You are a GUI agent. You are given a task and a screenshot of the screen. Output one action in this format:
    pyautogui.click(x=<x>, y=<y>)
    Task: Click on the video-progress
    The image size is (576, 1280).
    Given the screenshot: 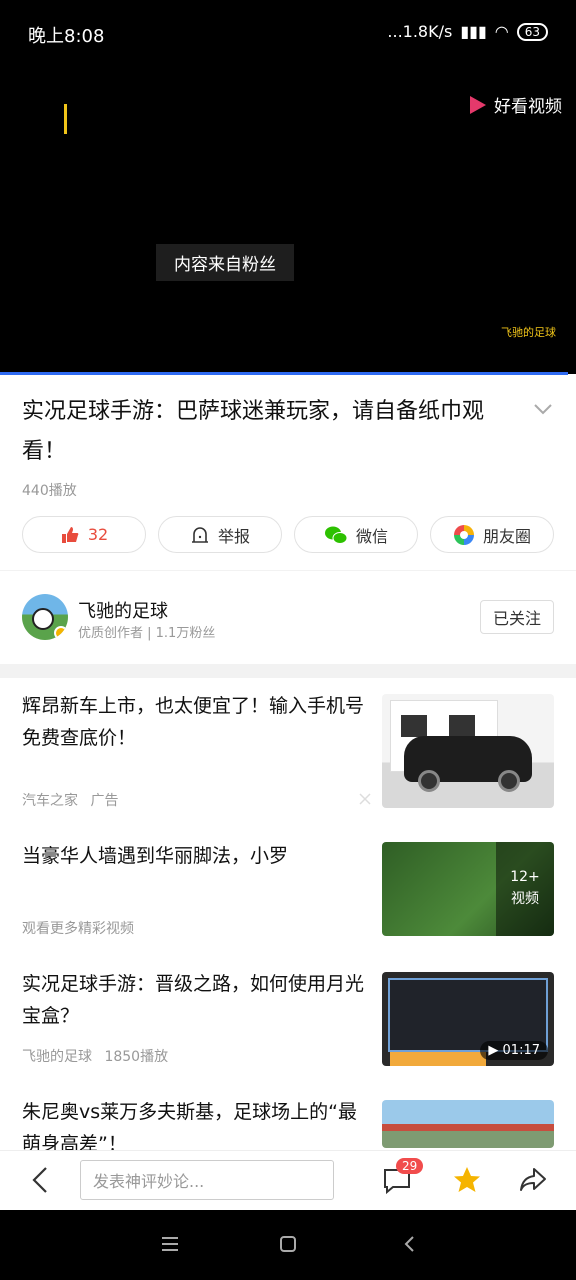 What is the action you would take?
    pyautogui.click(x=284, y=373)
    